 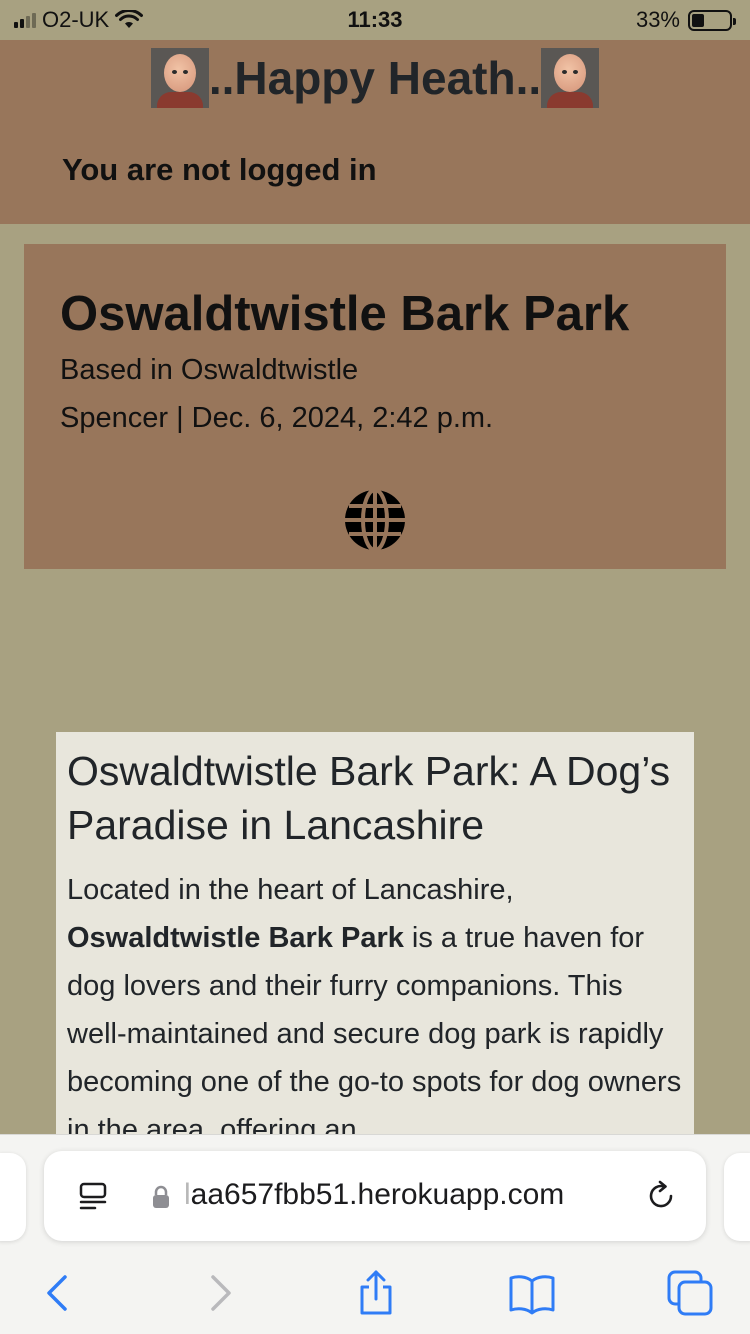 I want to click on back-button, so click(x=58, y=1293).